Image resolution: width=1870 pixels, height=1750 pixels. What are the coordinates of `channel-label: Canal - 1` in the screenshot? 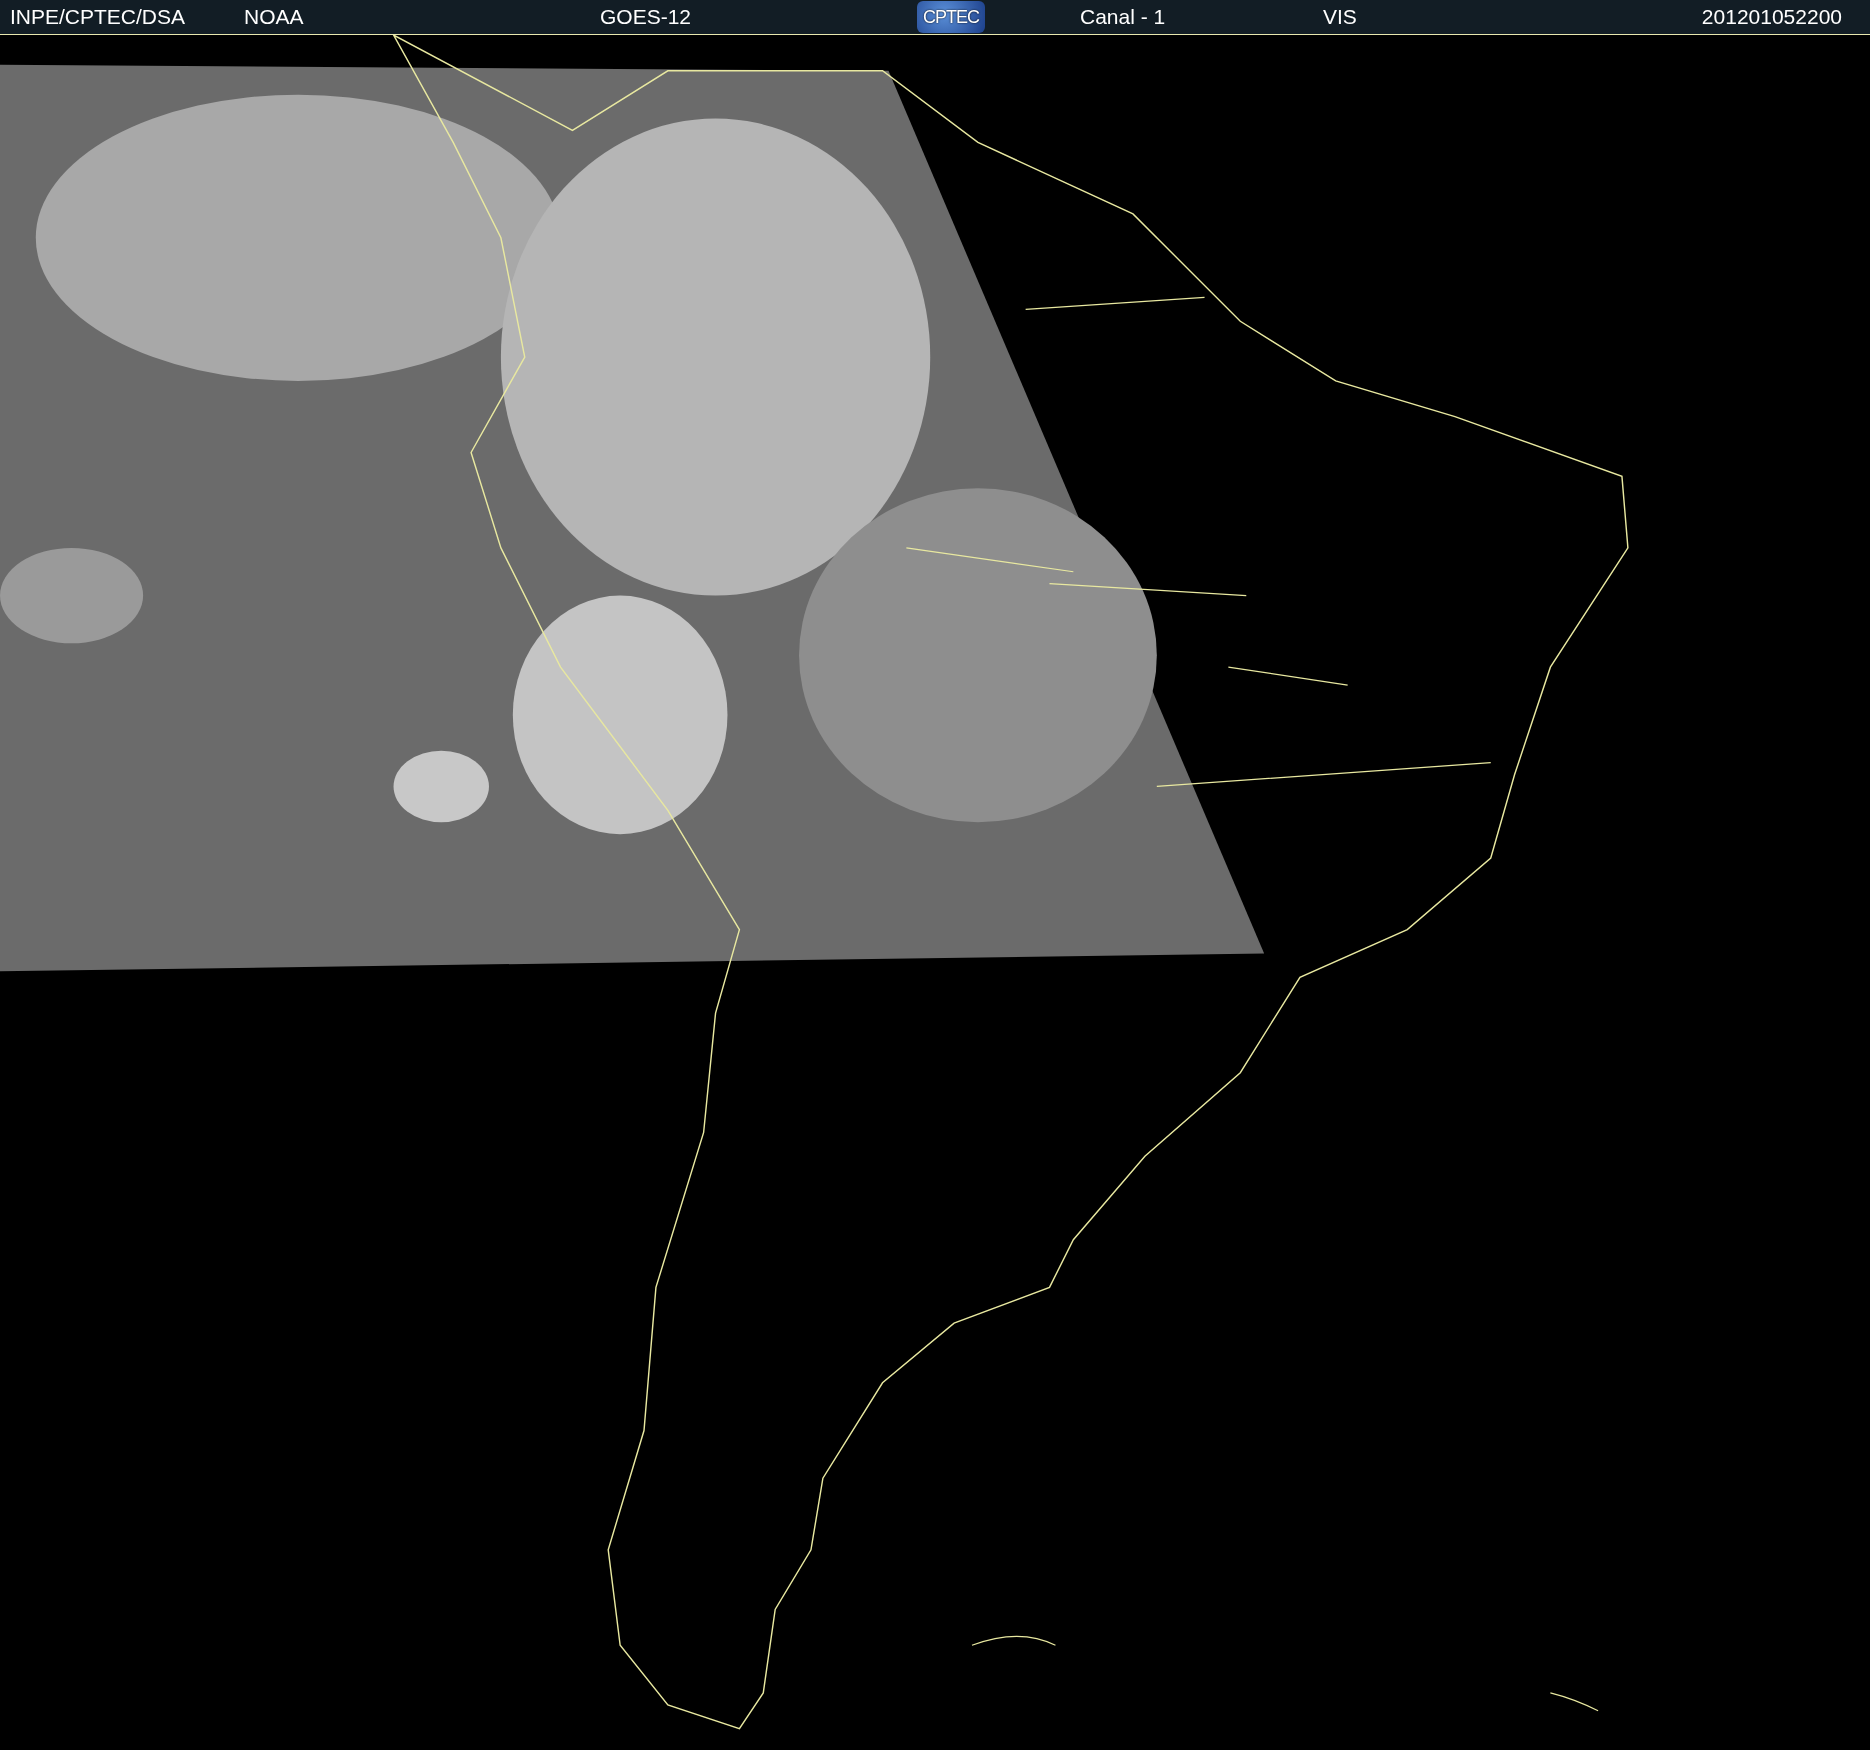 It's located at (1123, 17).